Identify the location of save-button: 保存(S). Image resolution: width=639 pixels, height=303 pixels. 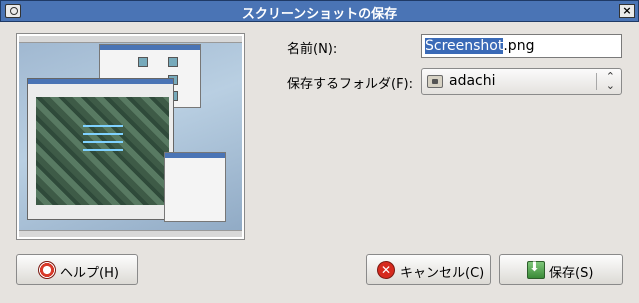
(561, 269).